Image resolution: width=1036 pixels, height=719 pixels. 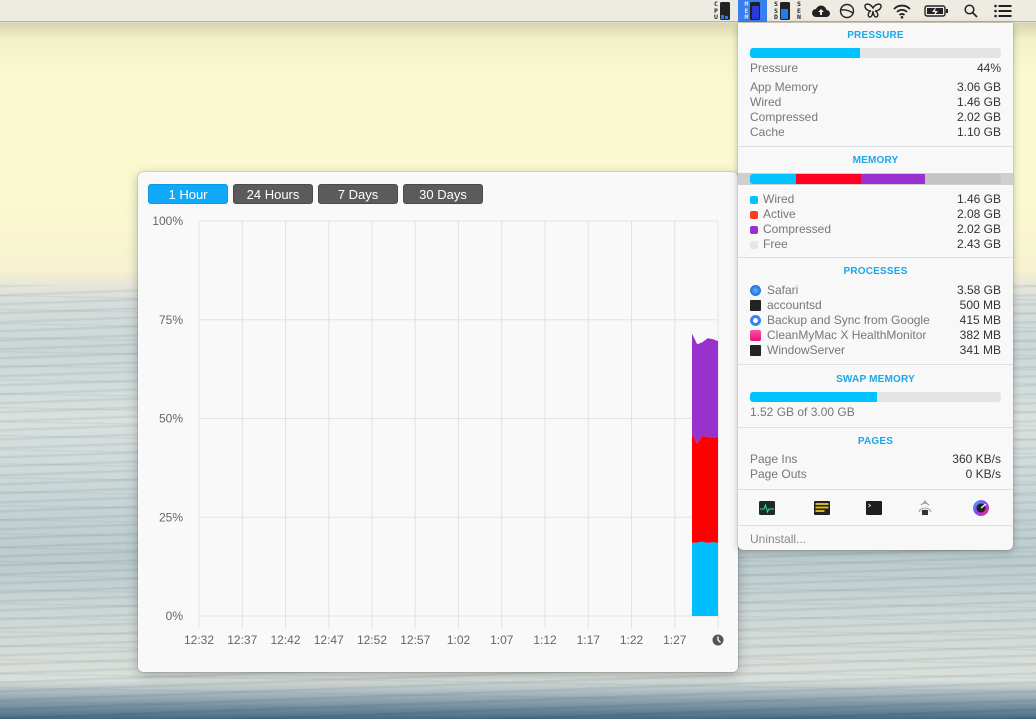 What do you see at coordinates (754, 229) in the screenshot?
I see `compressed-swatch` at bounding box center [754, 229].